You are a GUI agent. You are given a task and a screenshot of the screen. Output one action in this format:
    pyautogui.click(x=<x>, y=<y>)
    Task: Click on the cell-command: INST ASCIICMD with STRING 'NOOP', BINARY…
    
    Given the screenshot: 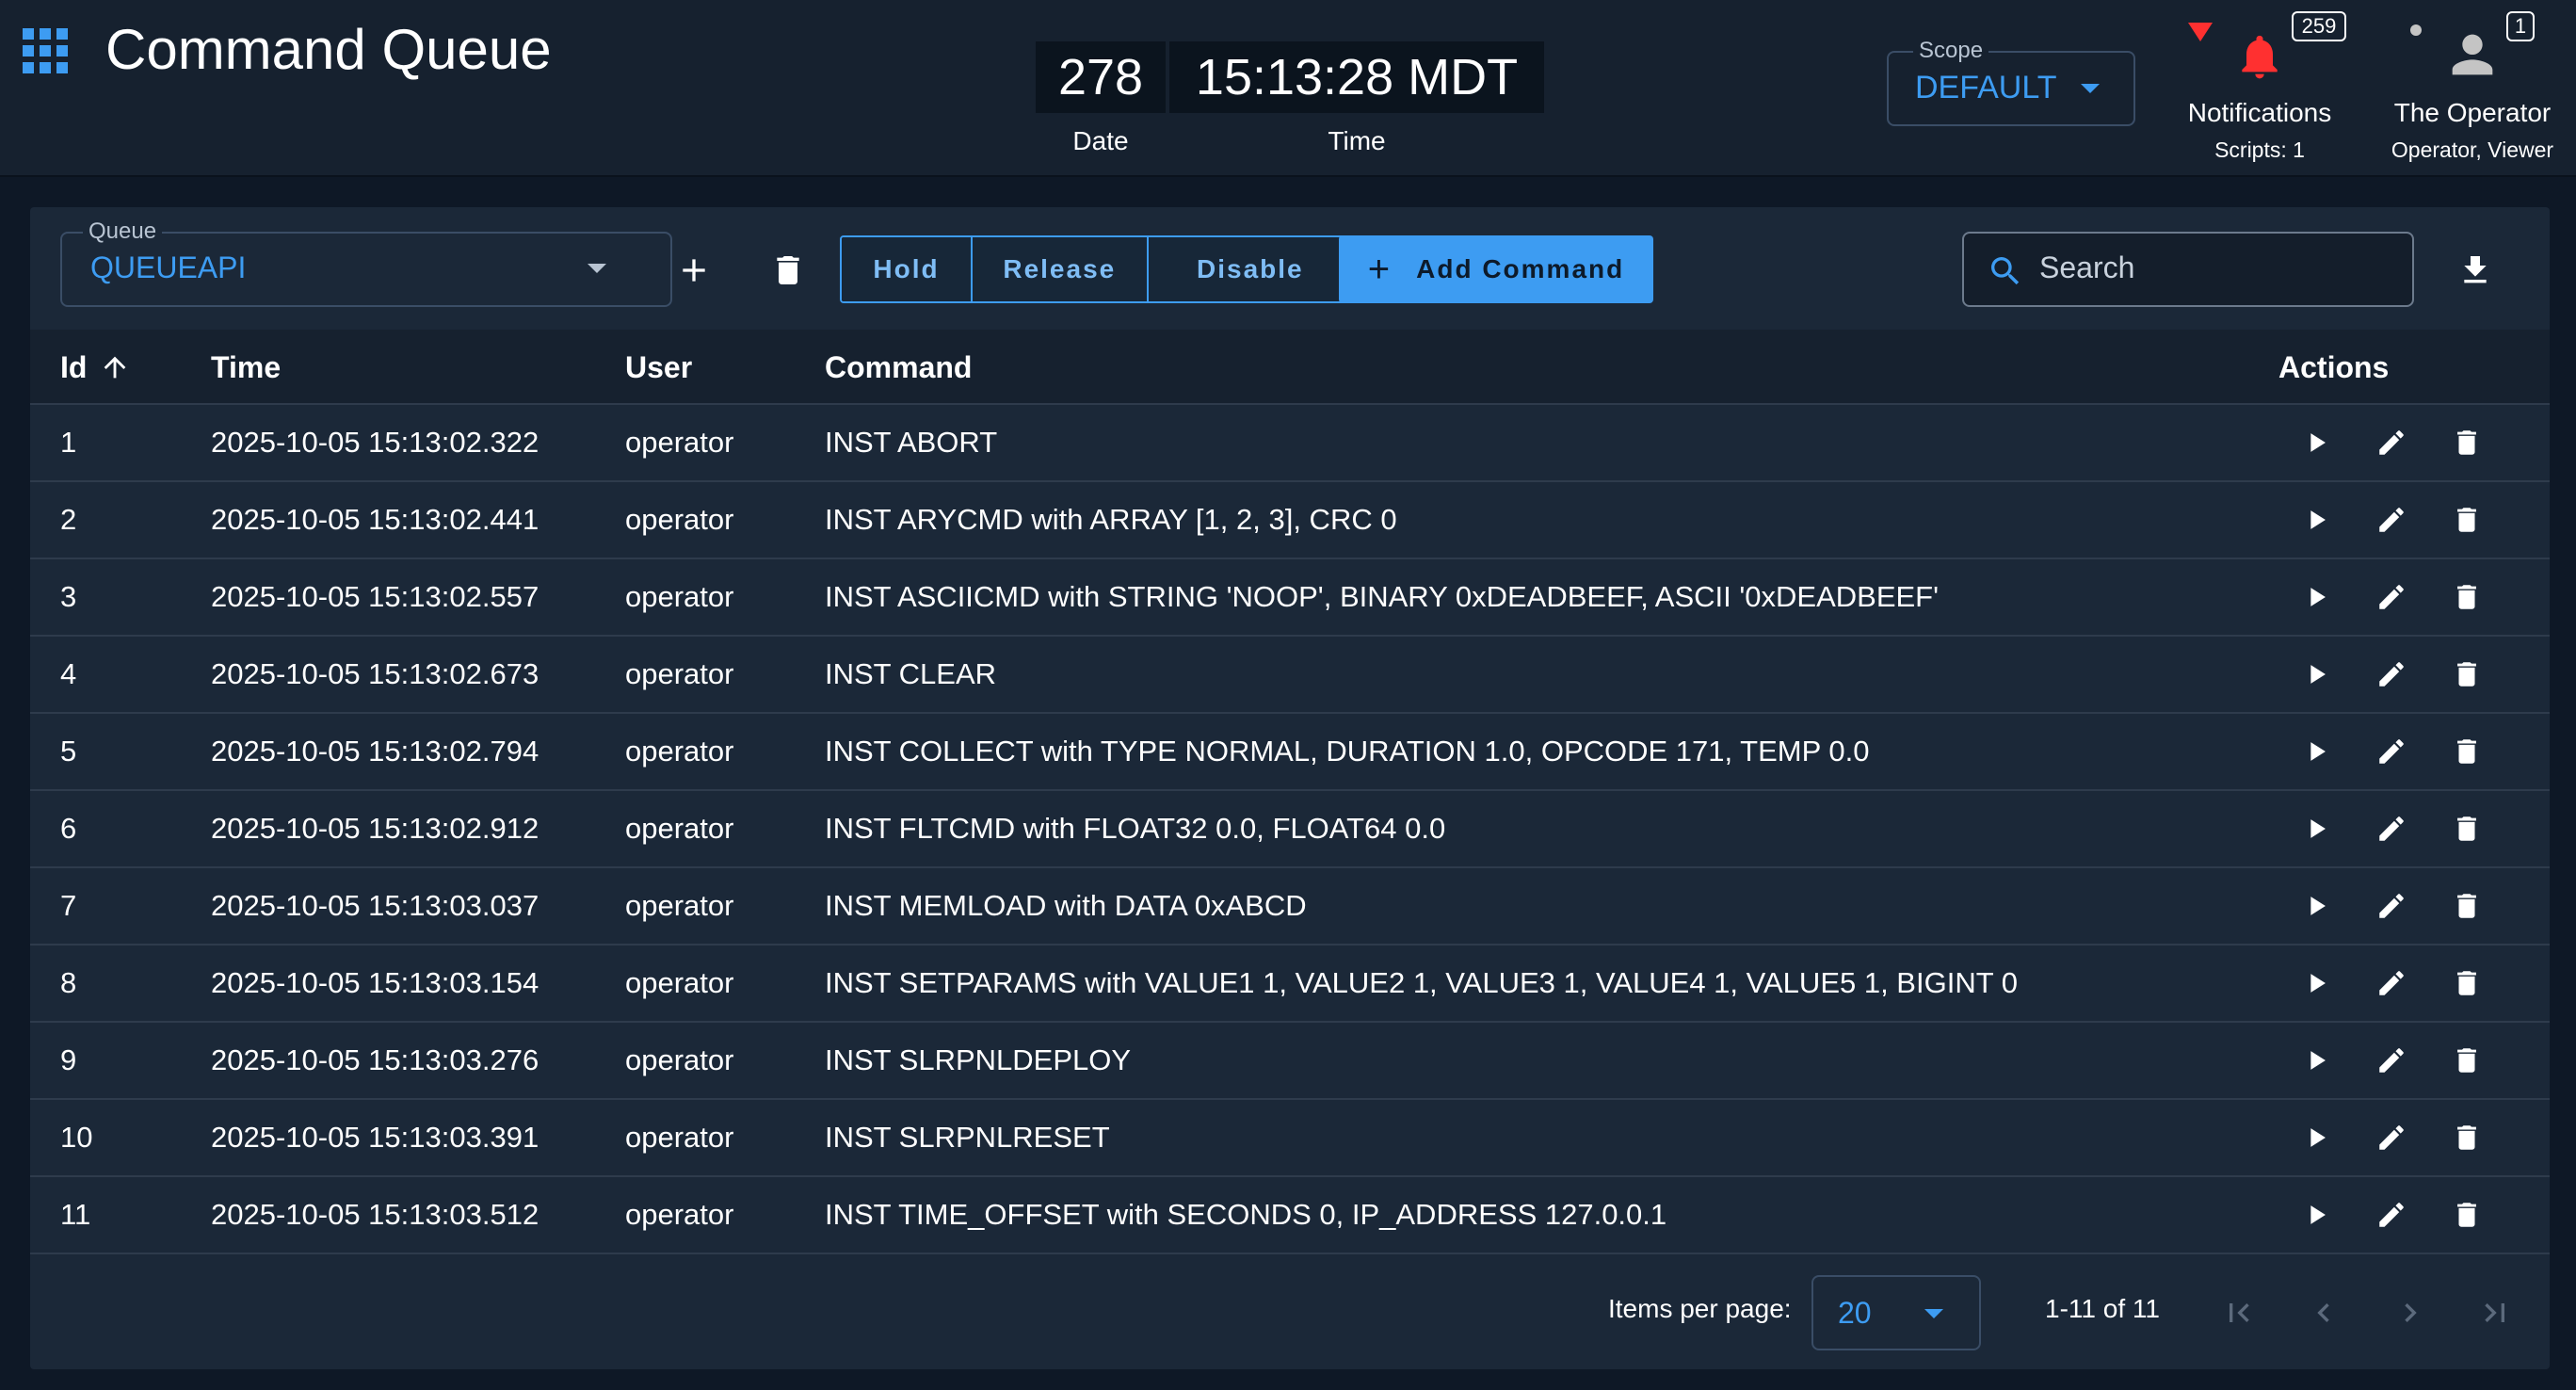 What is the action you would take?
    pyautogui.click(x=1382, y=596)
    